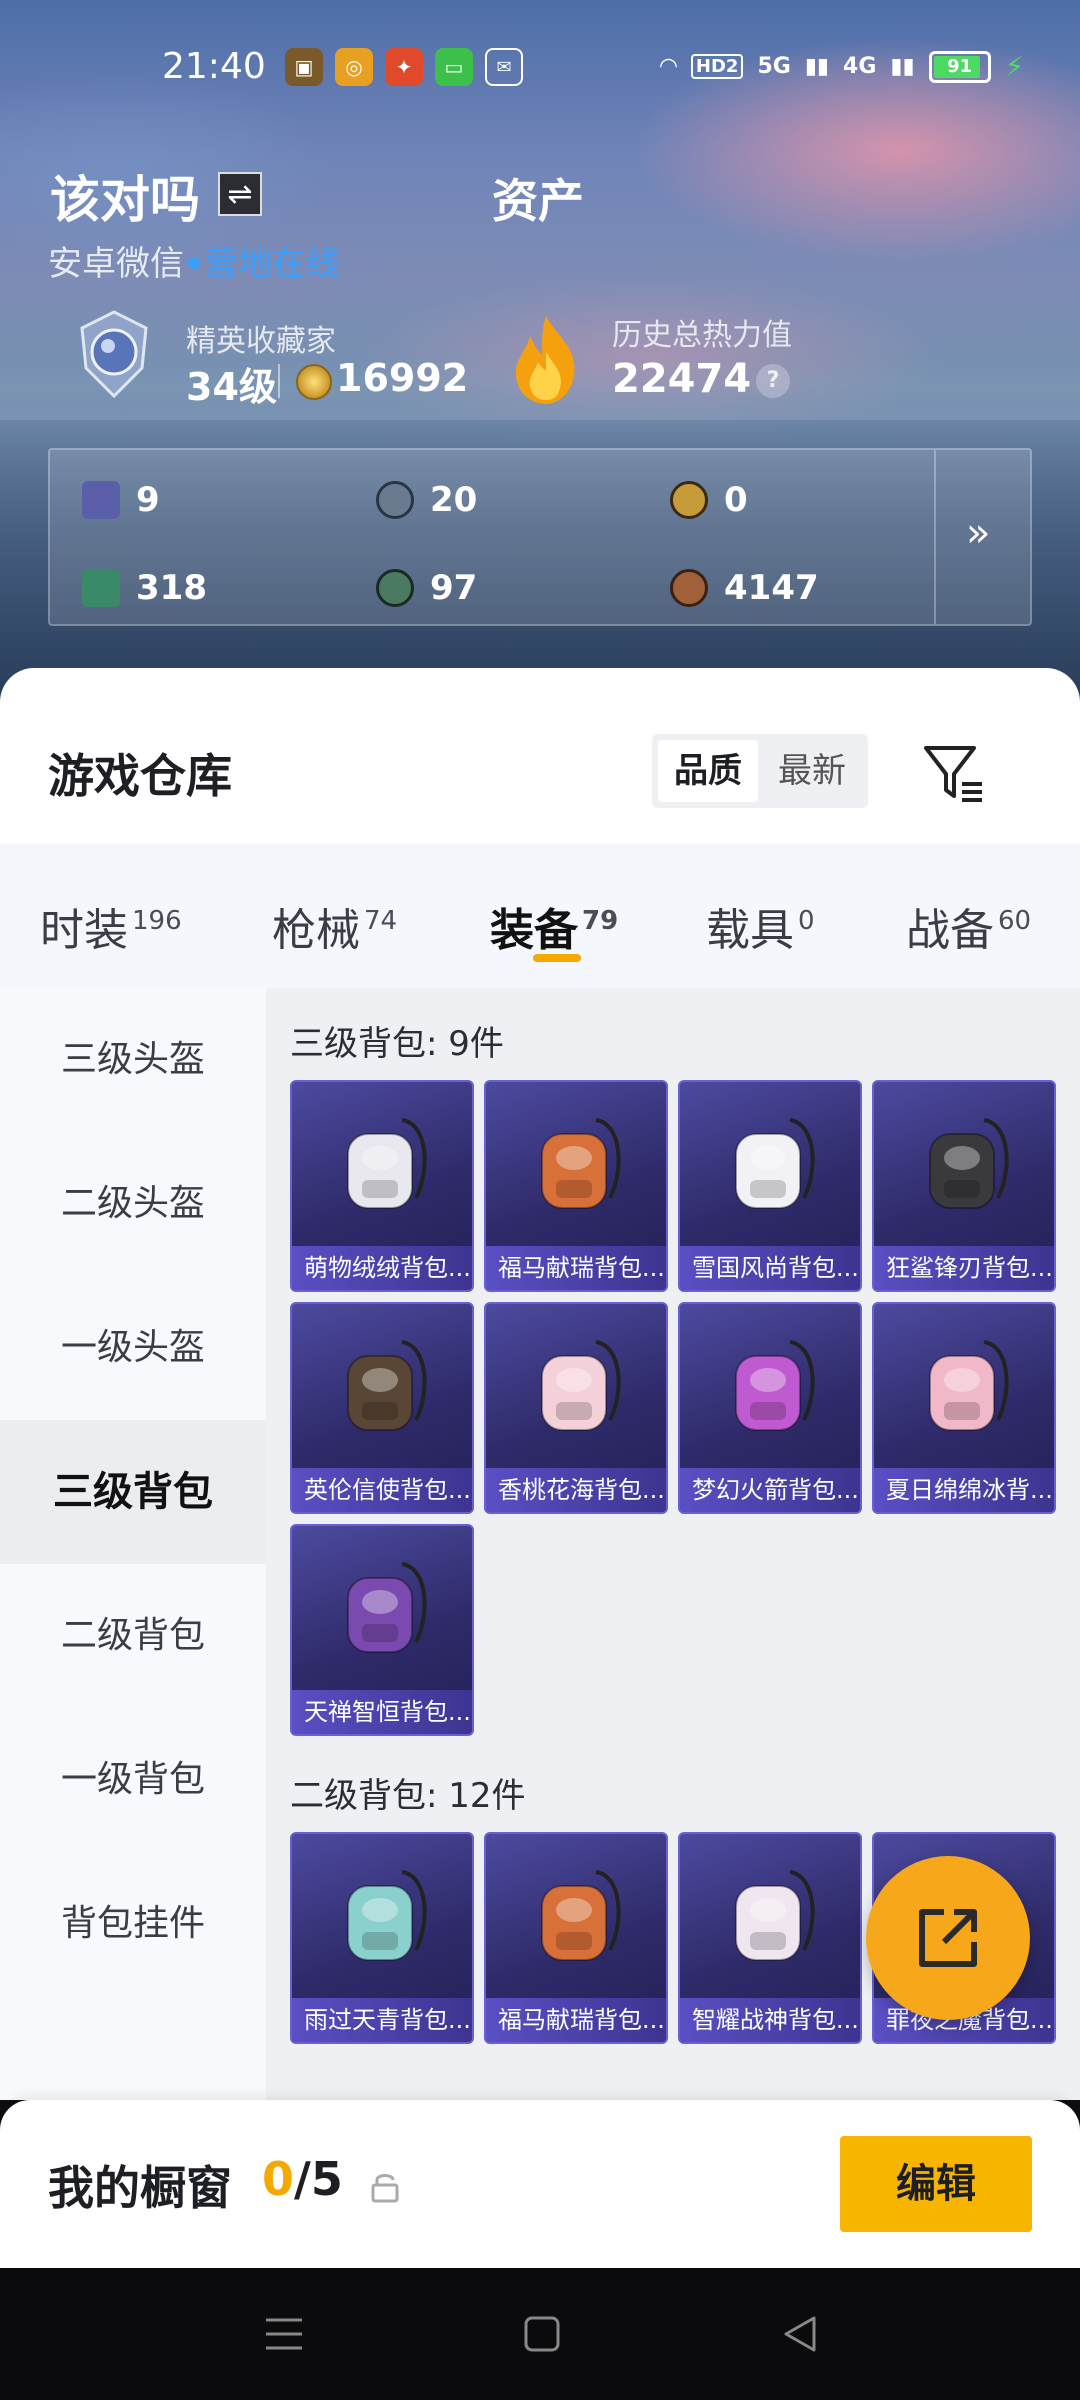 This screenshot has height=2400, width=1080. I want to click on double-chevron-right-icon: », so click(978, 533).